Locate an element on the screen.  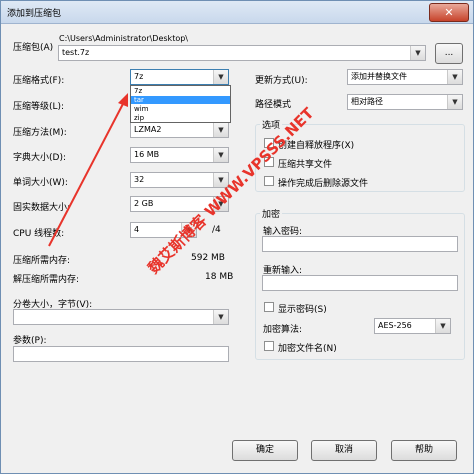
arrow-shaft is located at coordinates (87, 173).